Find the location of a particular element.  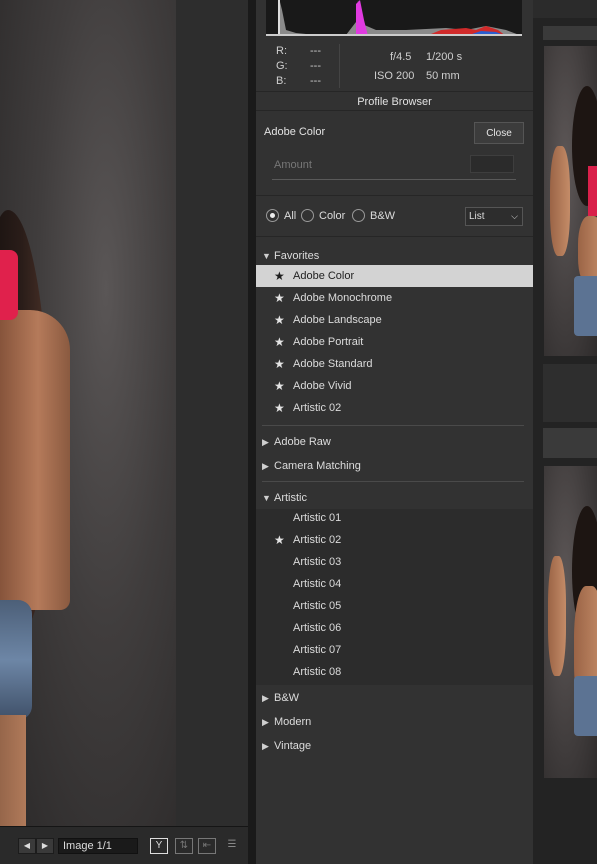

group-label: Camera Matching is located at coordinates (317, 466).